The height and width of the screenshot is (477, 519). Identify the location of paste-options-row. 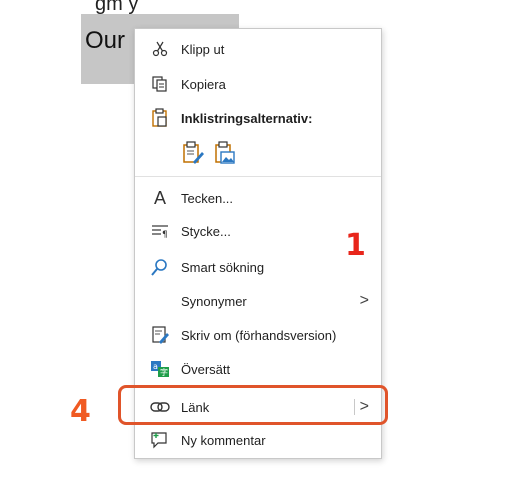
(209, 155).